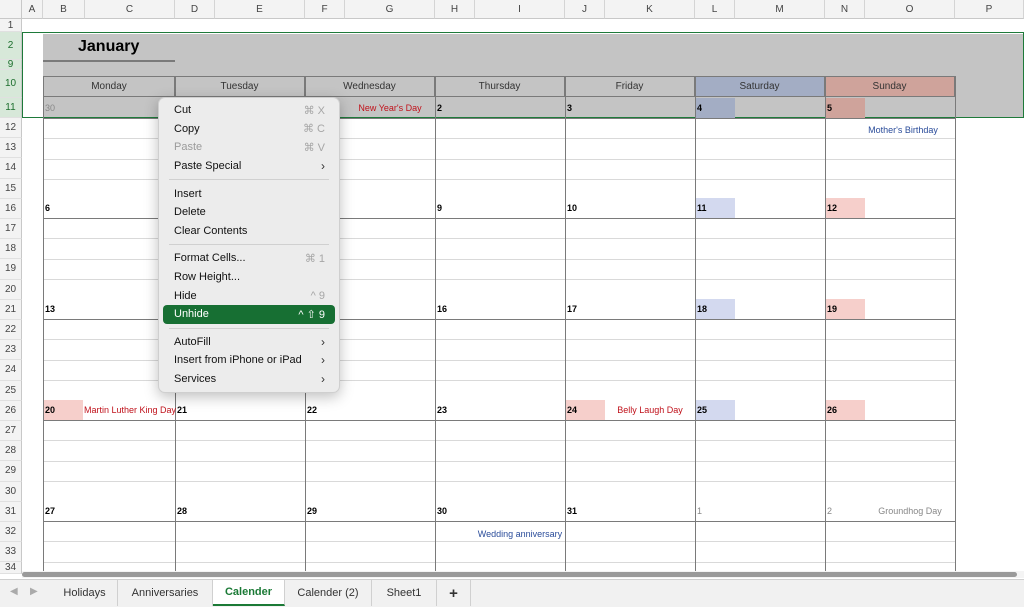 This screenshot has height=607, width=1024. Describe the element at coordinates (249, 314) in the screenshot. I see `menu-item-unhide: Unhide ^ ⇧ 9` at that location.